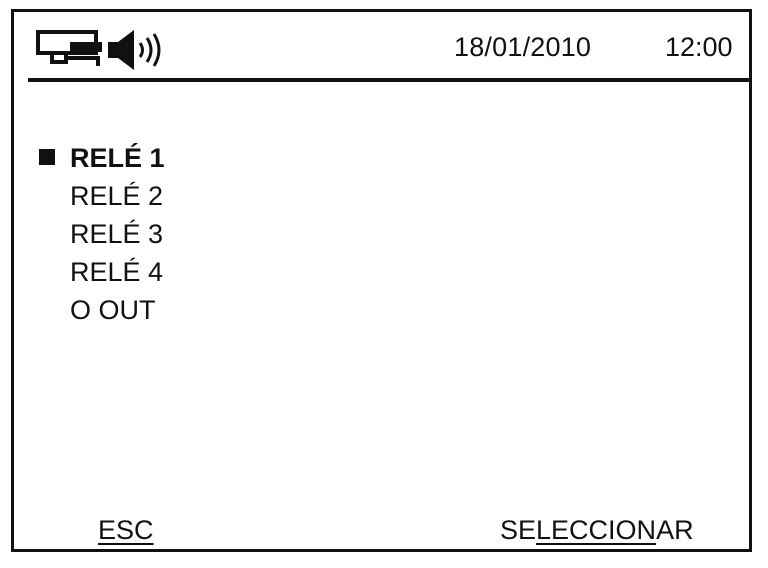  What do you see at coordinates (113, 310) in the screenshot?
I see `menu-item-label: O OUT` at bounding box center [113, 310].